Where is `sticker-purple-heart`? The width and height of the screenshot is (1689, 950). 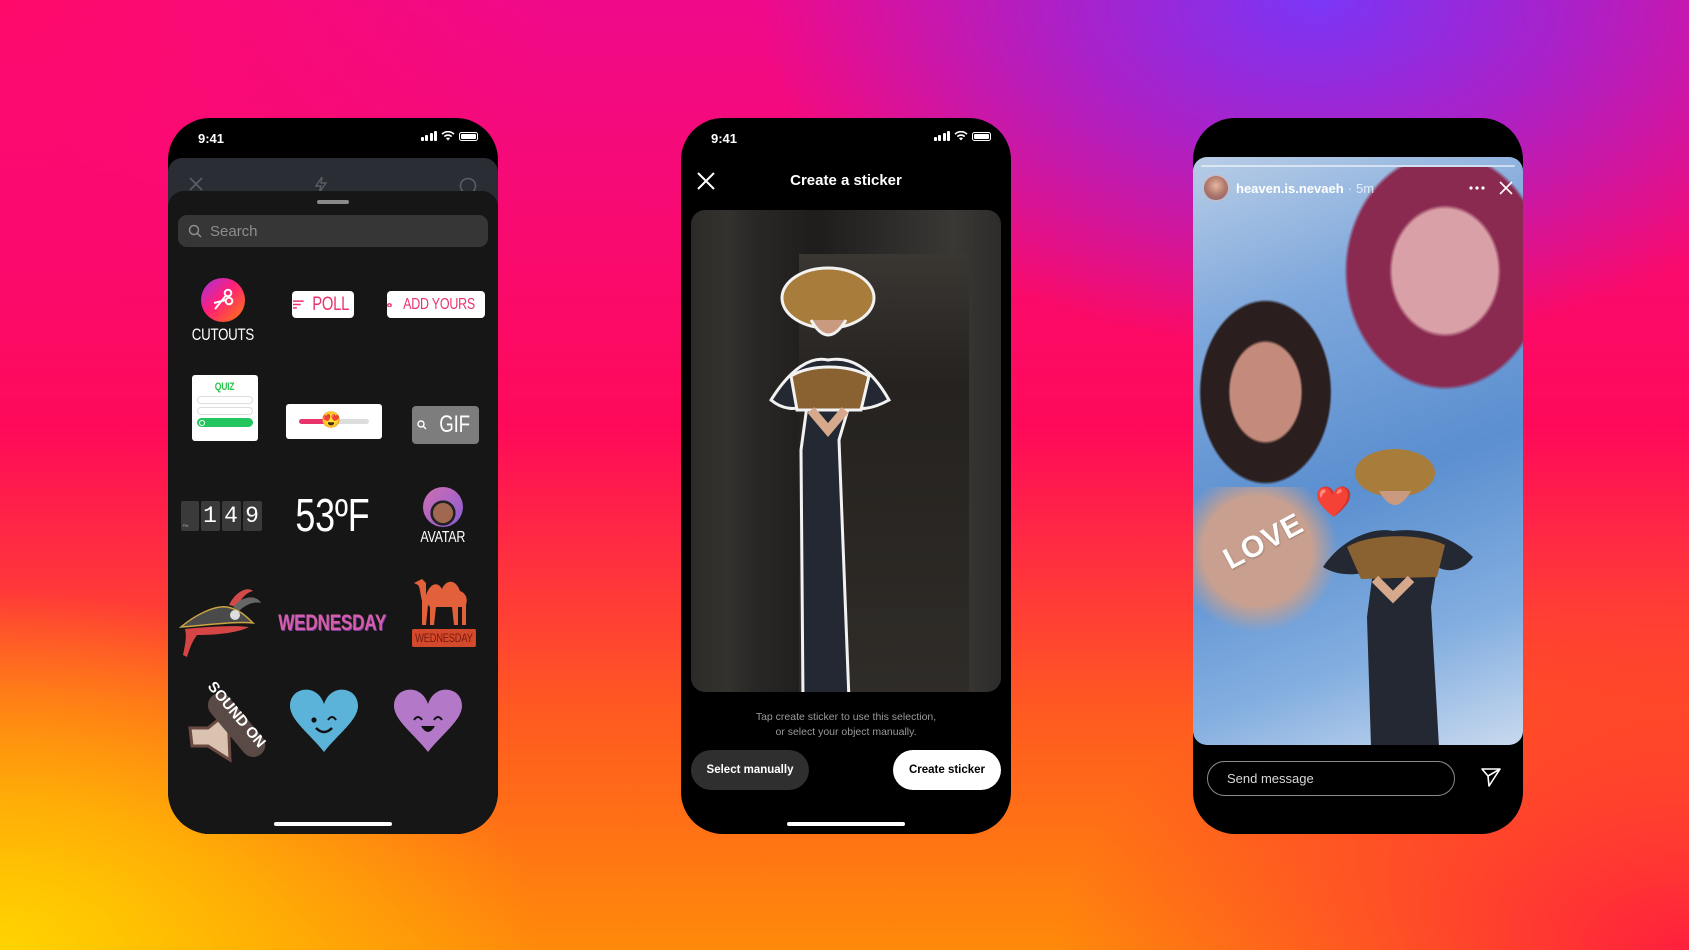
sticker-purple-heart is located at coordinates (428, 721).